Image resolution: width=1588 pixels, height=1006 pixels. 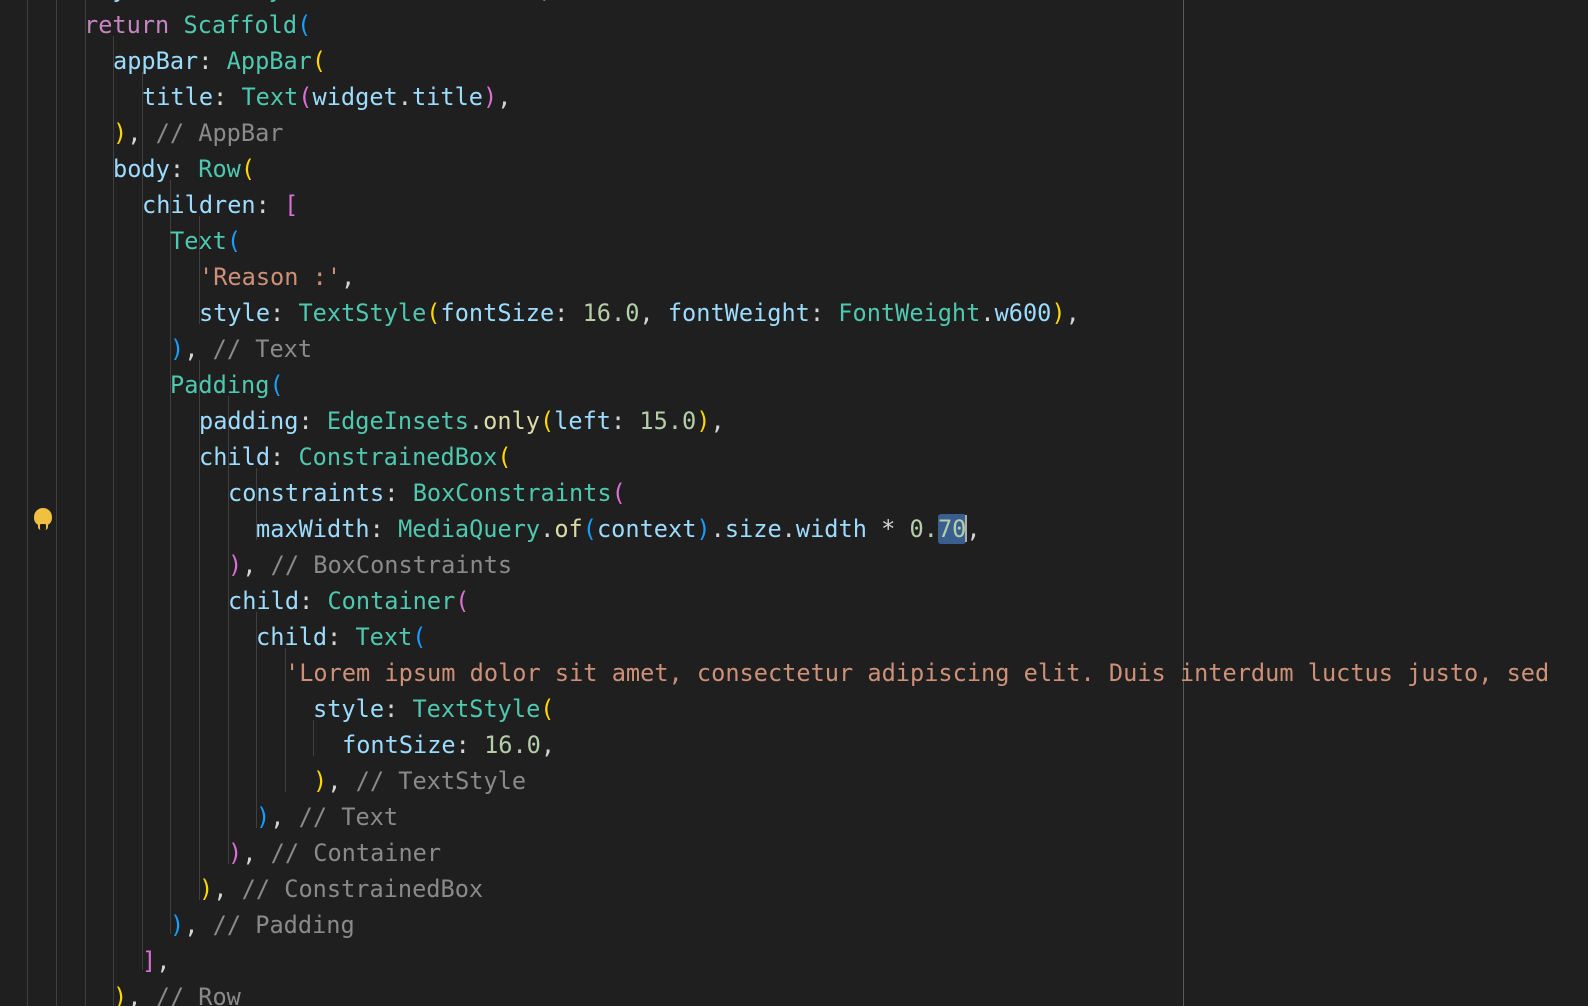 I want to click on code-line: ), // Row, so click(x=177, y=993).